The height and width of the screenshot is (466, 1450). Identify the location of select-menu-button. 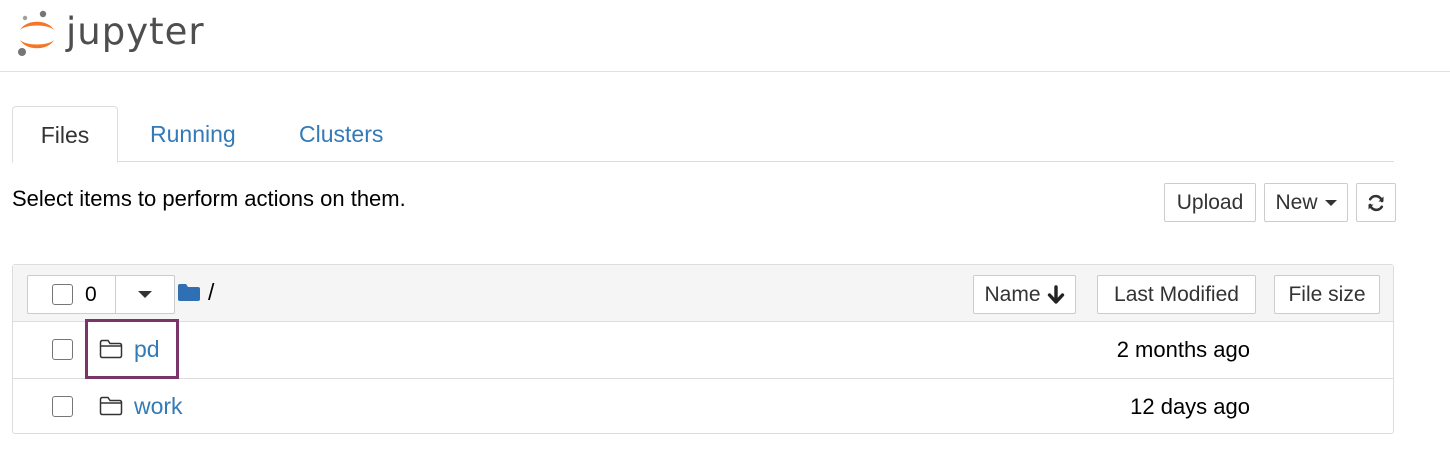
(145, 294).